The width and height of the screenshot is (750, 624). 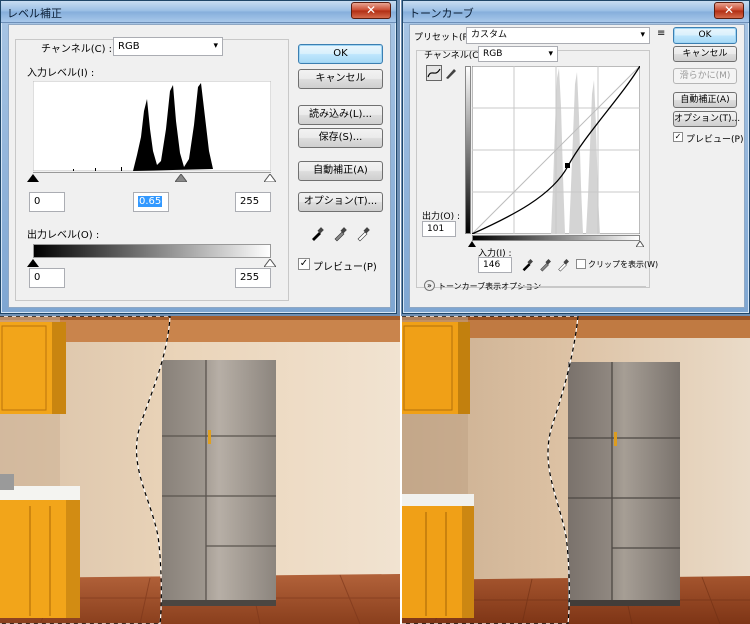 I want to click on curves-graph, so click(x=556, y=150).